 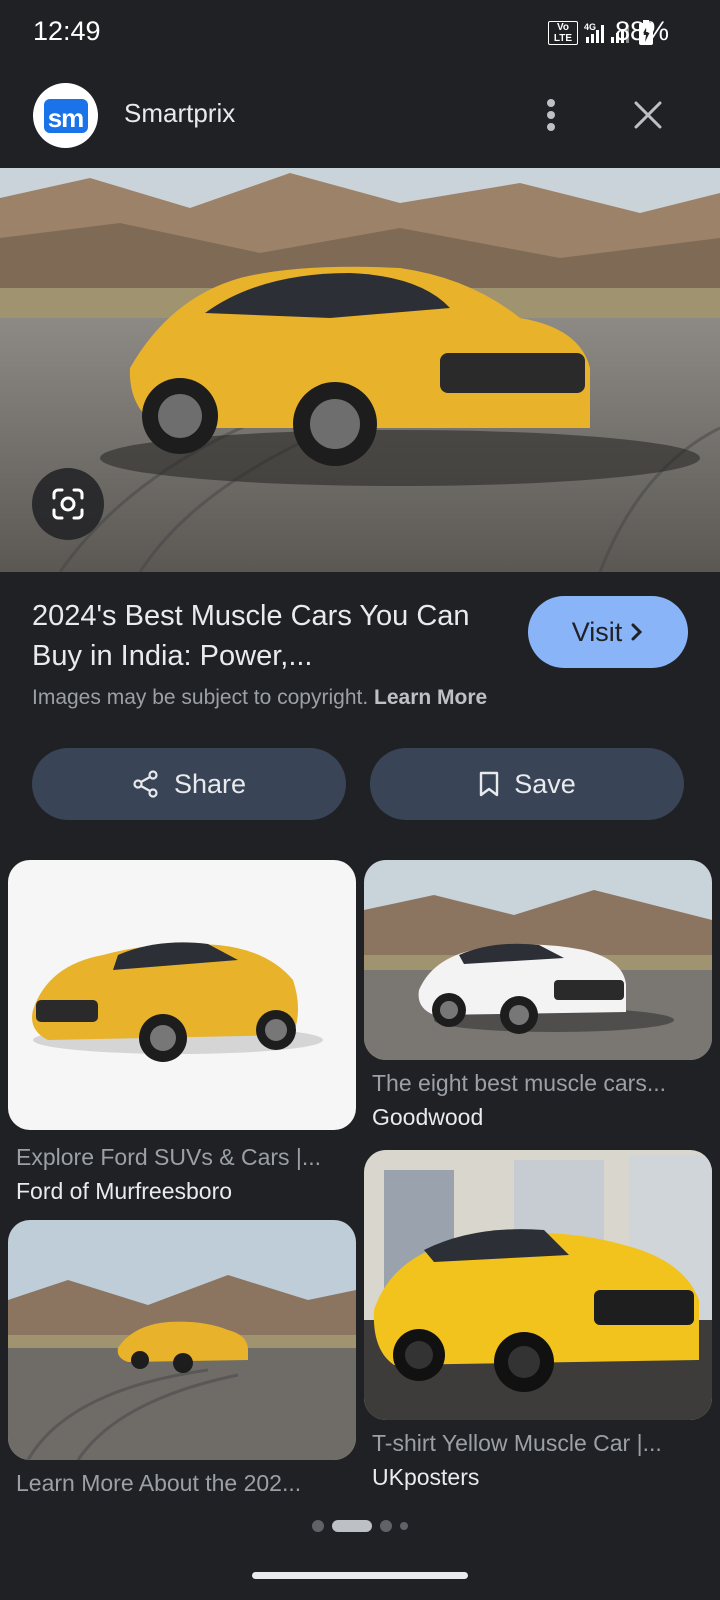 I want to click on related-card-goodwood: The eight best muscle cars... Goodwood, so click(x=538, y=995).